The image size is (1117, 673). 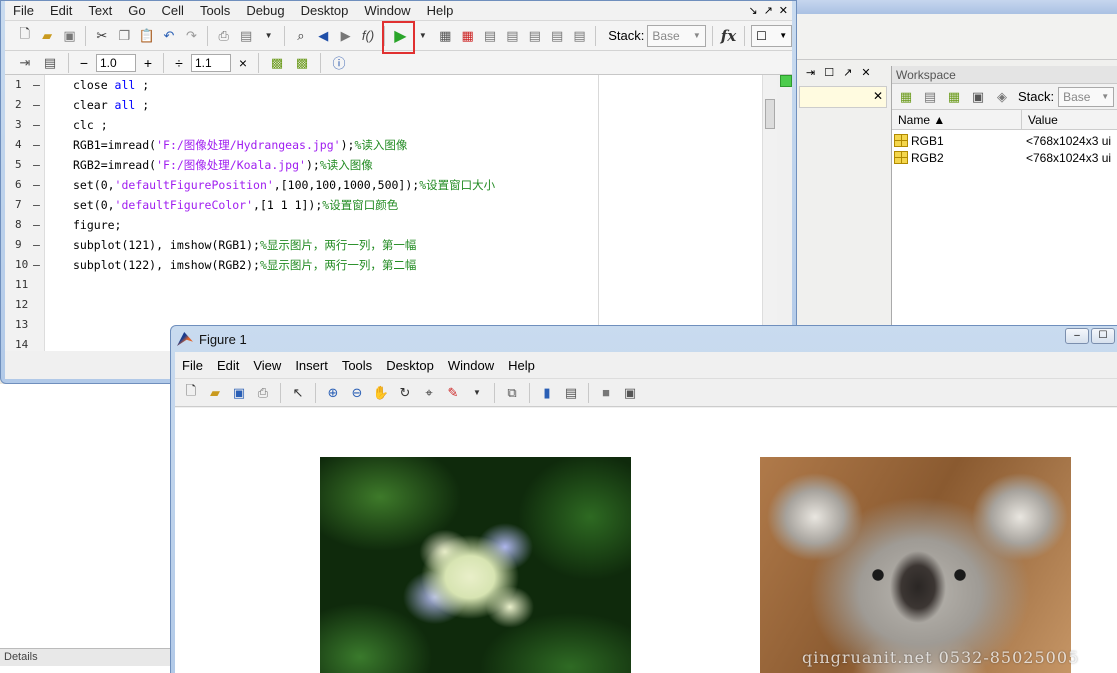 What do you see at coordinates (357, 393) in the screenshot?
I see `zoom-out-icon: ⊖` at bounding box center [357, 393].